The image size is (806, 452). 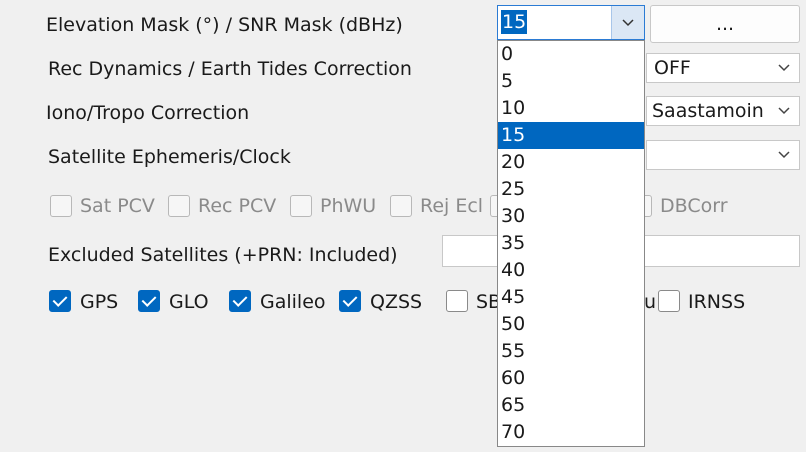 What do you see at coordinates (301, 206) in the screenshot?
I see `phwu-checkbox` at bounding box center [301, 206].